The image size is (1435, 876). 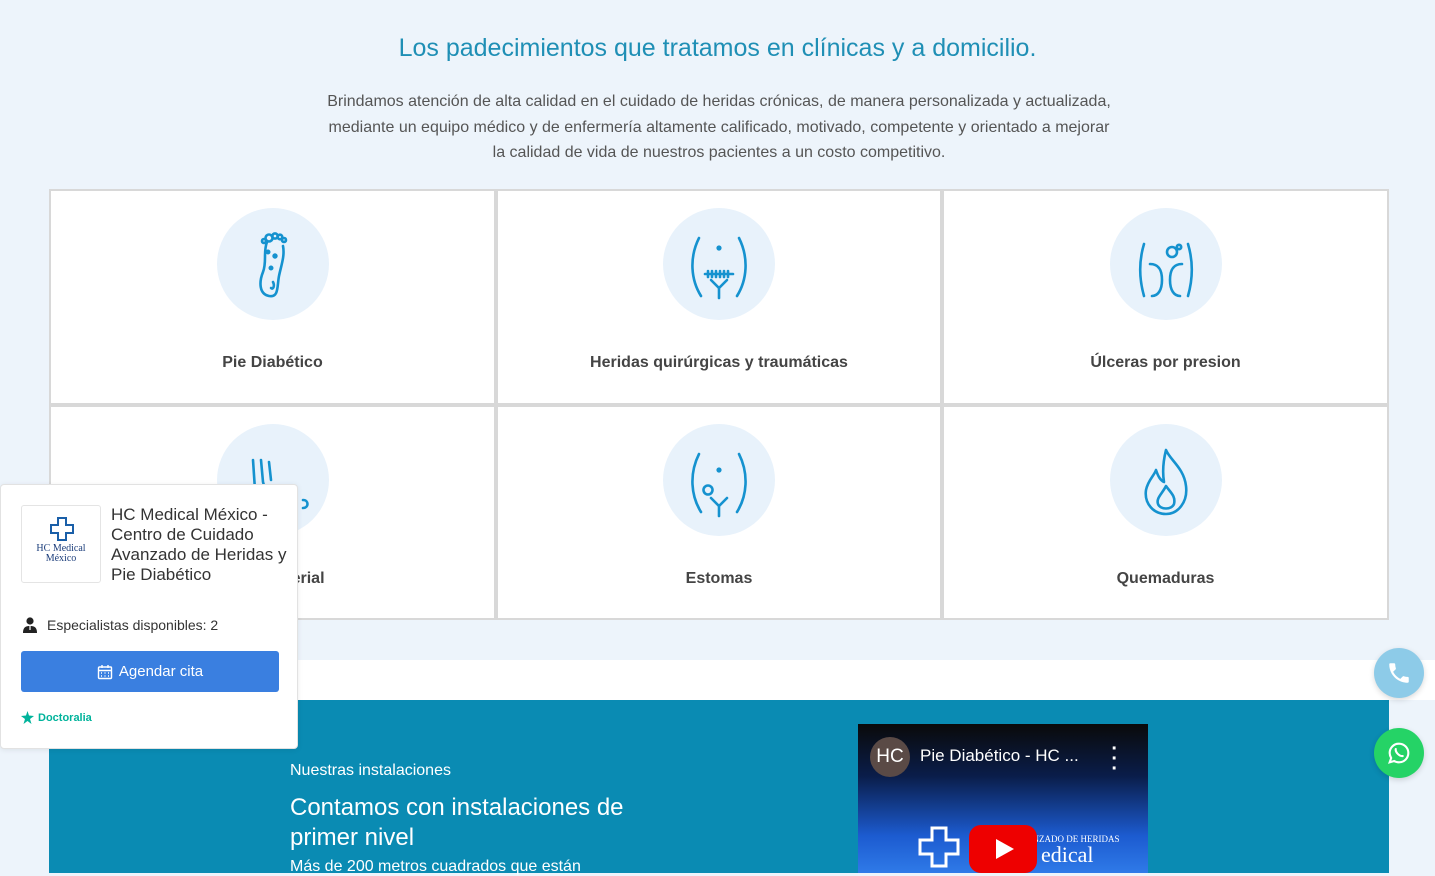 I want to click on whatsapp-button, so click(x=1399, y=753).